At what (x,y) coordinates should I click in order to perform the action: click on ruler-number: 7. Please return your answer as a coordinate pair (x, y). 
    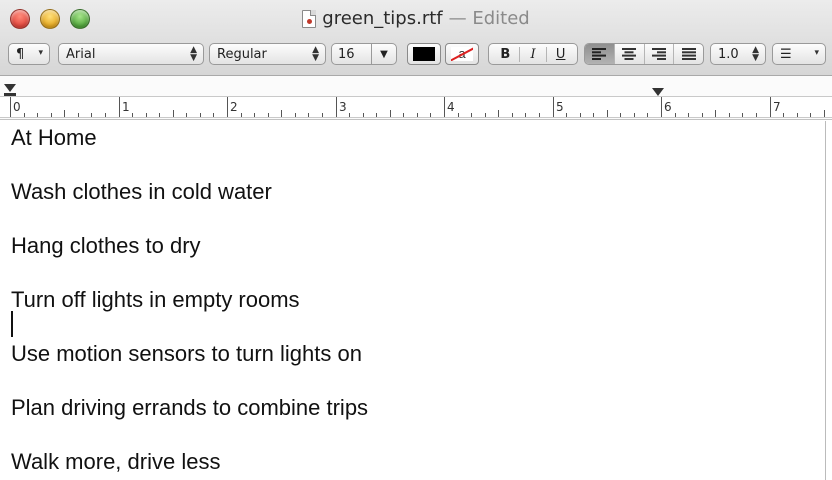
    Looking at the image, I should click on (777, 107).